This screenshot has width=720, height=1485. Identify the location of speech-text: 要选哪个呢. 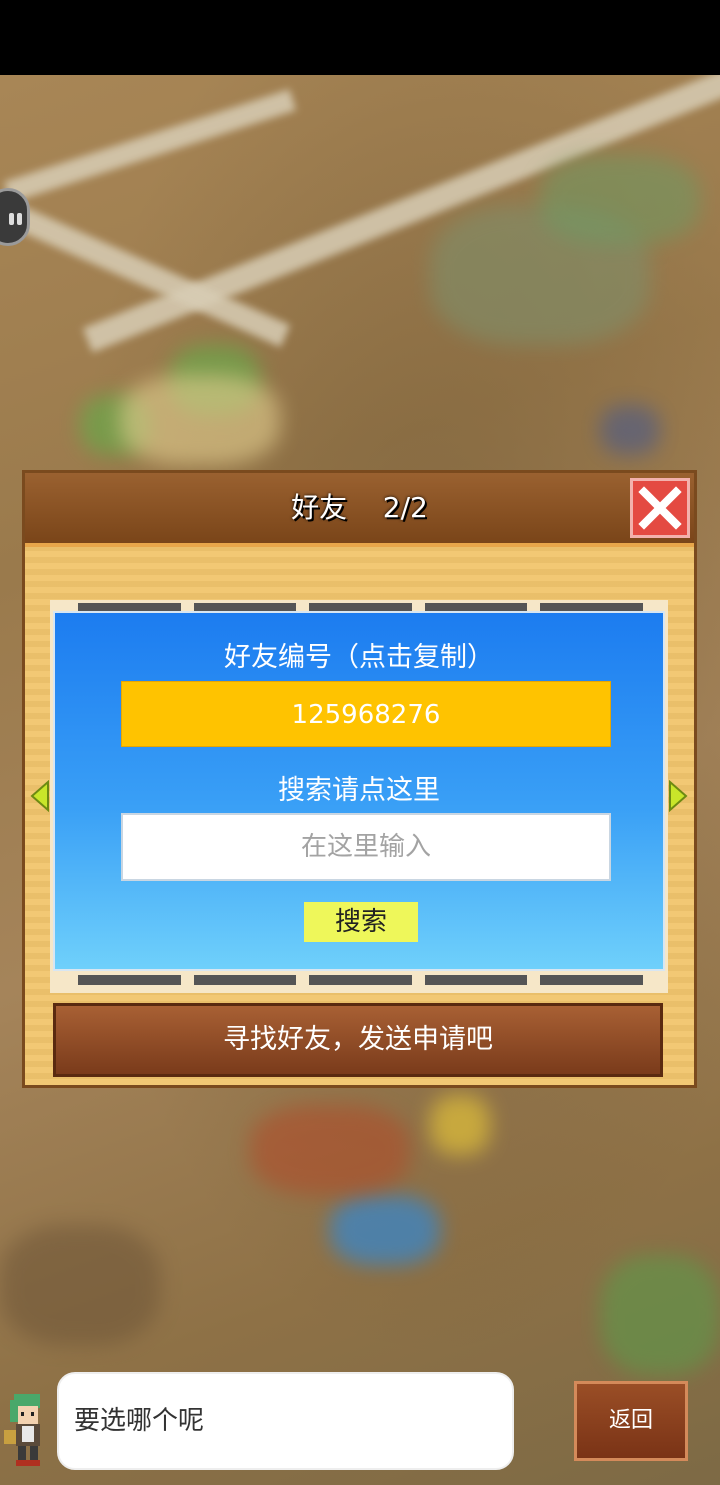
(139, 1421).